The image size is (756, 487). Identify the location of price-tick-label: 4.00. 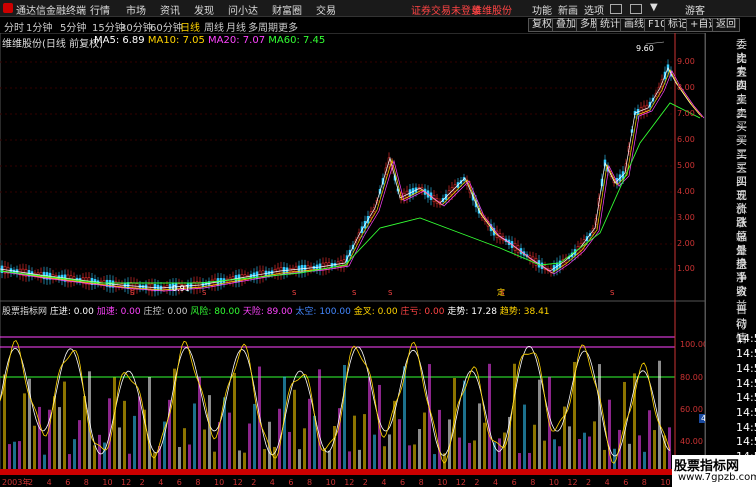
(686, 191).